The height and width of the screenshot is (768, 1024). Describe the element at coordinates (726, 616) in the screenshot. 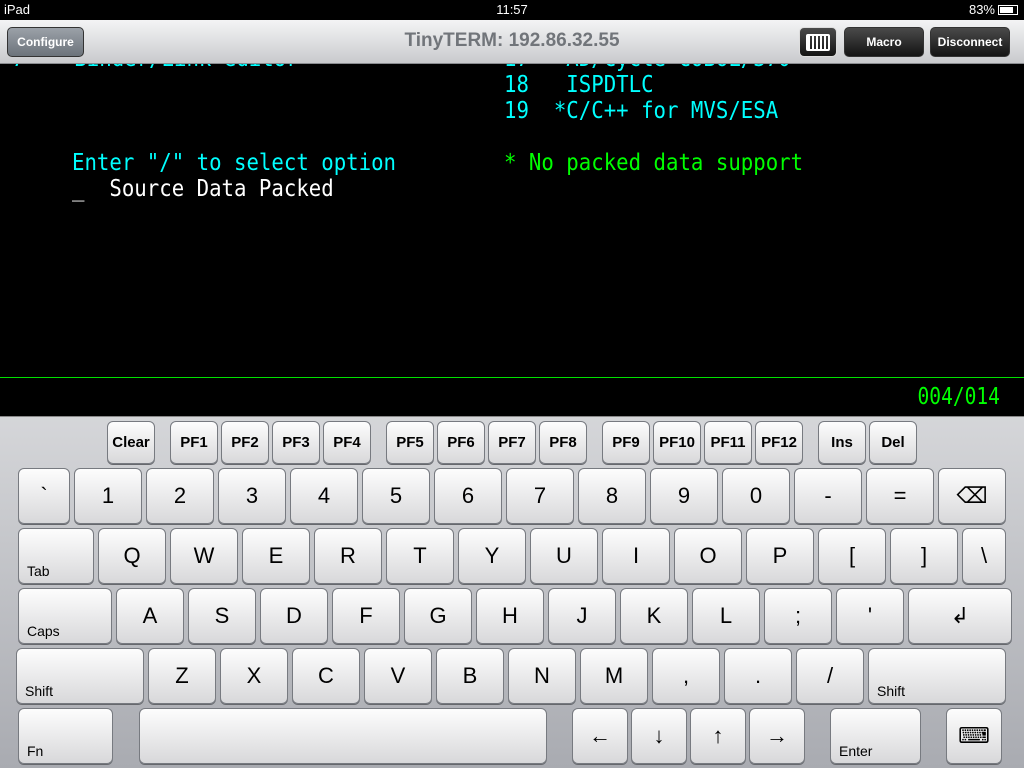

I see `key-l: L` at that location.